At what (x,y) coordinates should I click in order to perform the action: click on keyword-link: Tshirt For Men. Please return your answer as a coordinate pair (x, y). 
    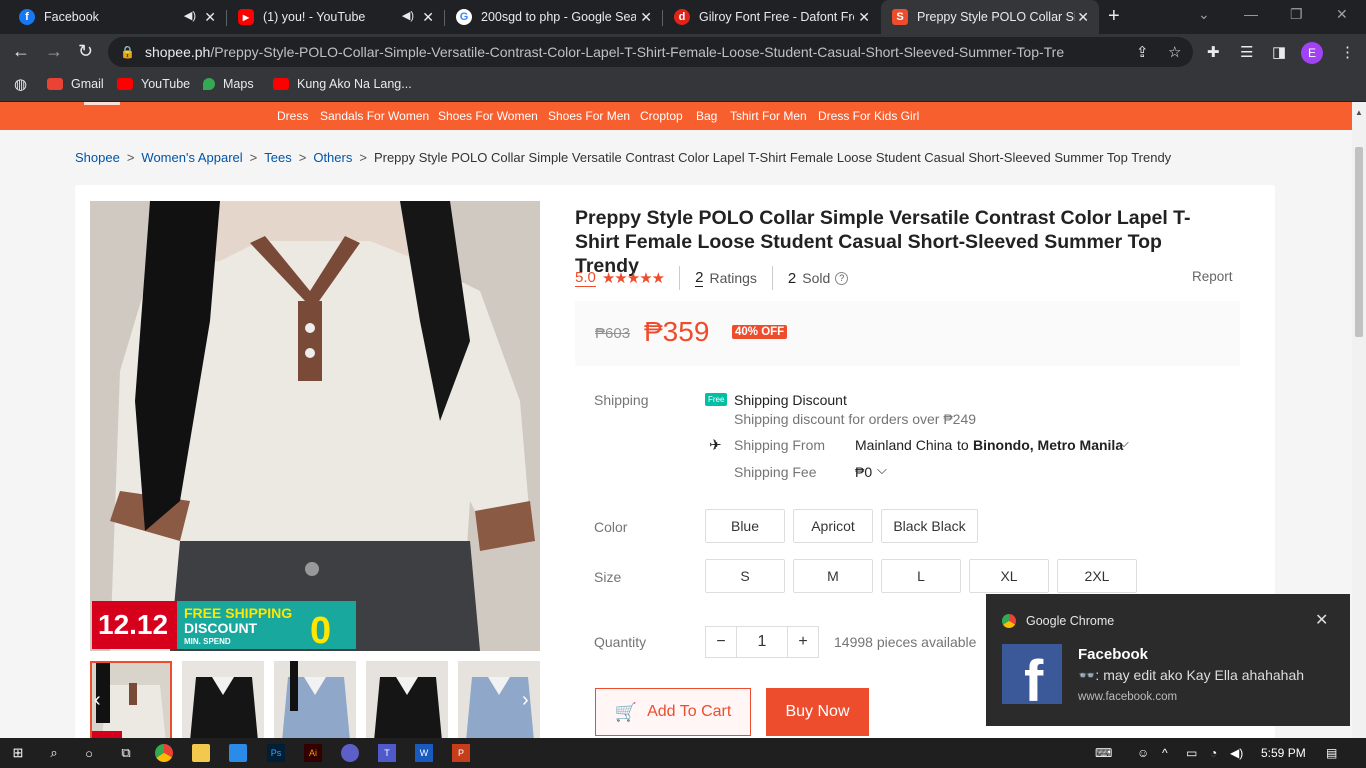
    Looking at the image, I should click on (768, 116).